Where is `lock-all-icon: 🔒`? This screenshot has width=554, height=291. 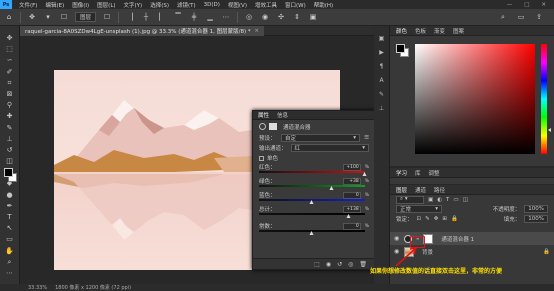
lock-all-icon: 🔒 is located at coordinates (454, 219).